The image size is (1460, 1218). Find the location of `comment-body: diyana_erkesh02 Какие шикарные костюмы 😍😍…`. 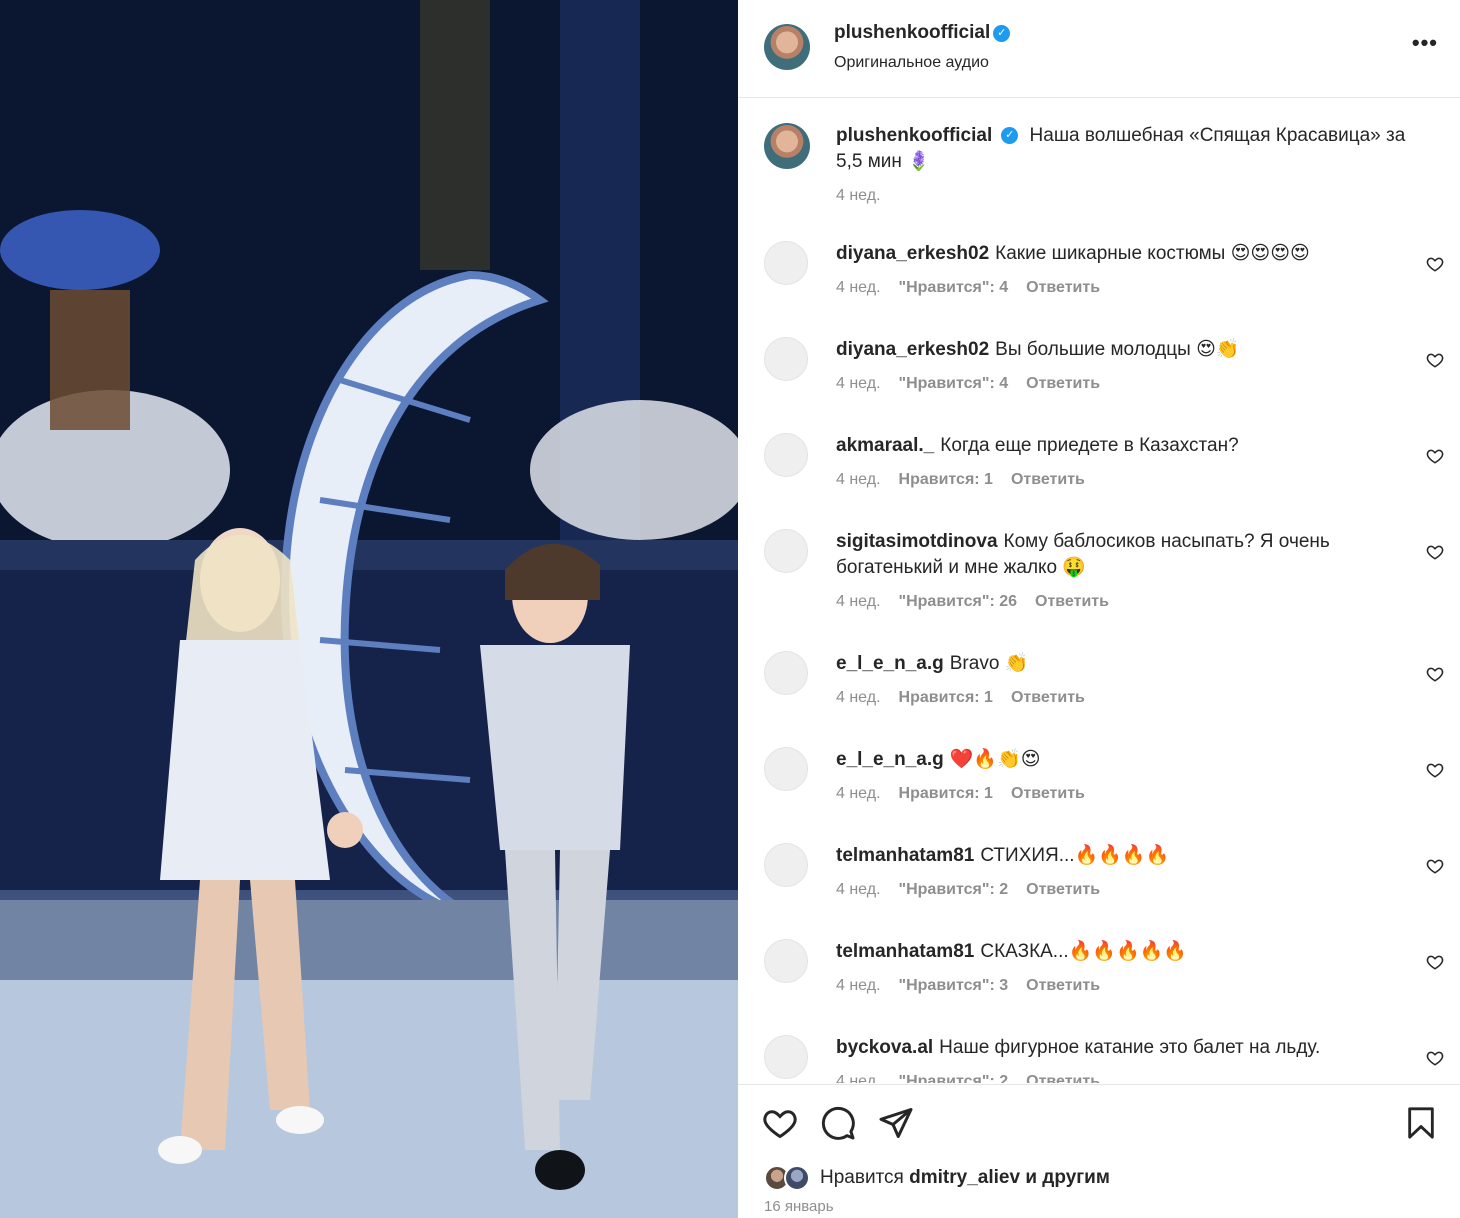

comment-body: diyana_erkesh02 Какие шикарные костюмы 😍😍… is located at coordinates (1126, 254).